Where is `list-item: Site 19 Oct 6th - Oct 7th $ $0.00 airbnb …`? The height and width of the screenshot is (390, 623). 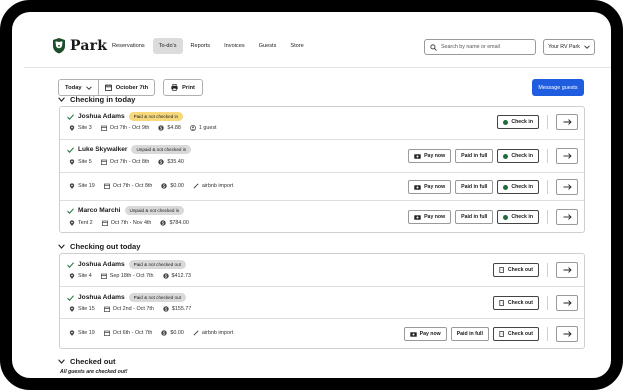
list-item: Site 19 Oct 6th - Oct 7th $ $0.00 airbnb … is located at coordinates (322, 333).